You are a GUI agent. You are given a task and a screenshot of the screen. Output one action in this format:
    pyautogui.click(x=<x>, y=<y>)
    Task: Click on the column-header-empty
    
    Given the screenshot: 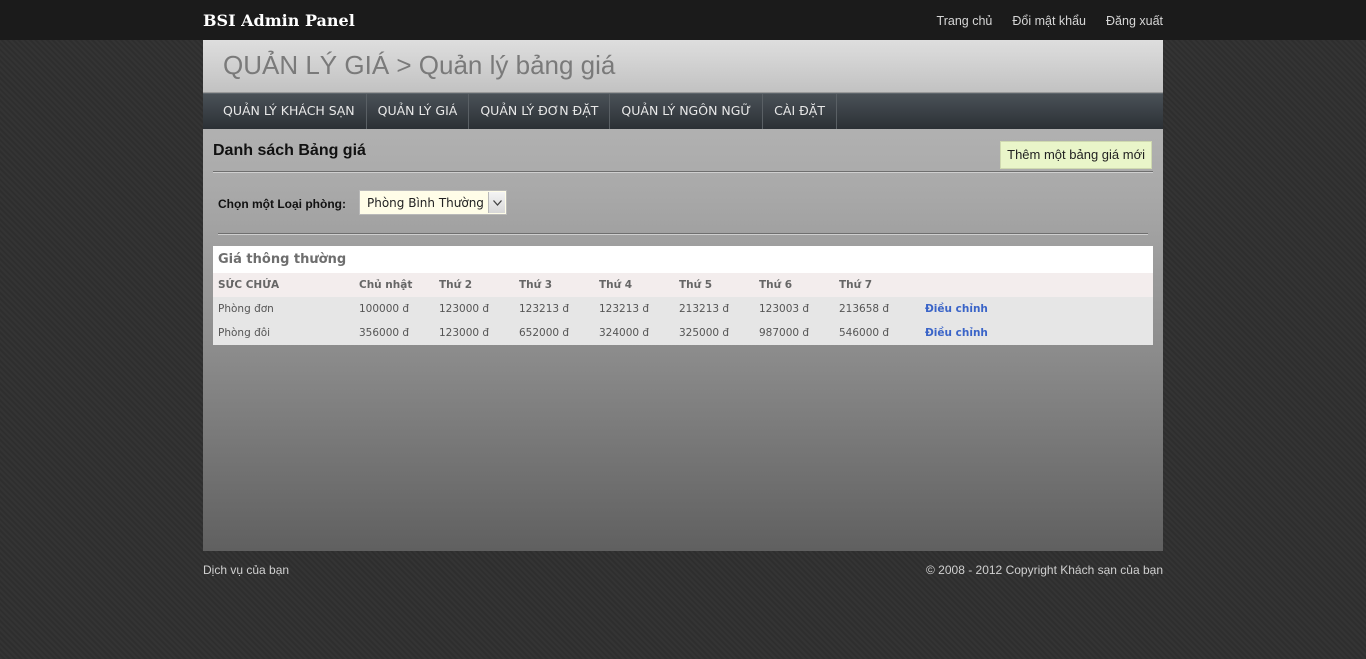 What is the action you would take?
    pyautogui.click(x=1039, y=285)
    